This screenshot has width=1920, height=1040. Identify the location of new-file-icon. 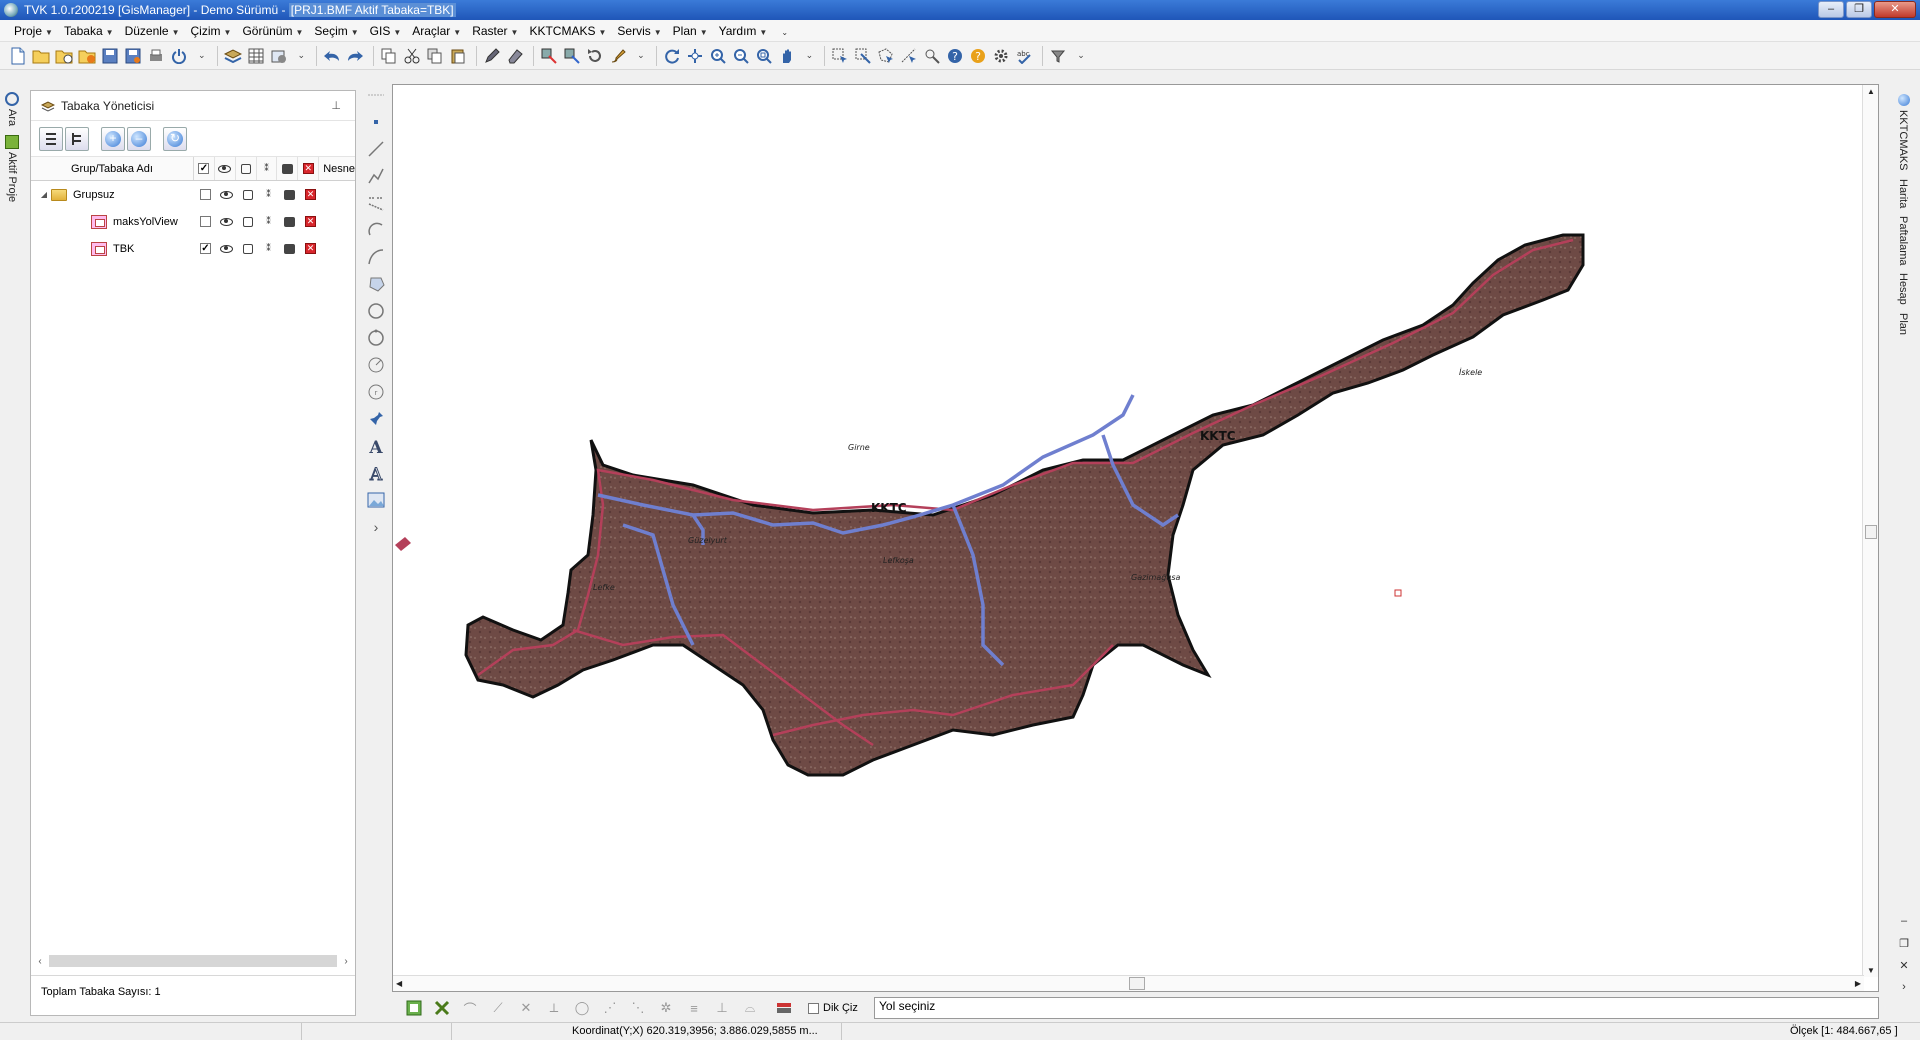
(18, 56).